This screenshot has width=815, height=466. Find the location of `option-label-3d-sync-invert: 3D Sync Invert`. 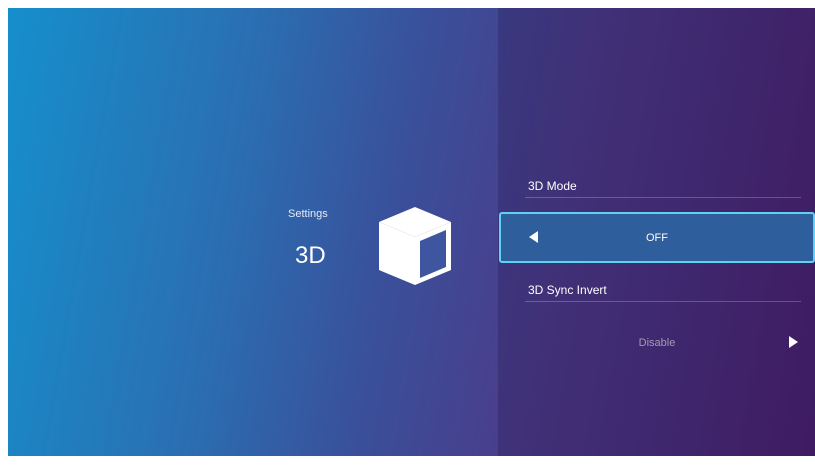

option-label-3d-sync-invert: 3D Sync Invert is located at coordinates (567, 290).